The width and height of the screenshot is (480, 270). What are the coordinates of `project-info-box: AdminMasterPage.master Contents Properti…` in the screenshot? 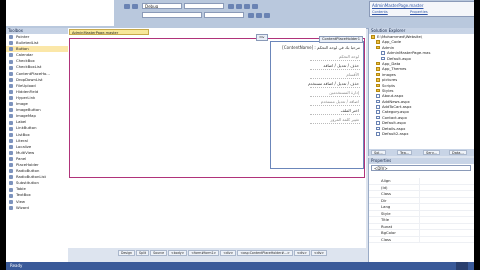 It's located at (423, 9).